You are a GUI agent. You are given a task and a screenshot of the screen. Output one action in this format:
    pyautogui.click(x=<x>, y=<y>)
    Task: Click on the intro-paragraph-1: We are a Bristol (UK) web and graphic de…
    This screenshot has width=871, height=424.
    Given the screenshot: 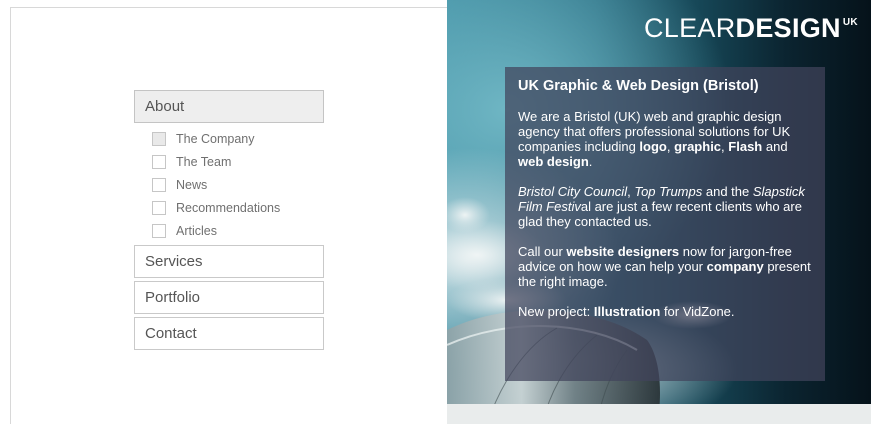 What is the action you would take?
    pyautogui.click(x=666, y=139)
    